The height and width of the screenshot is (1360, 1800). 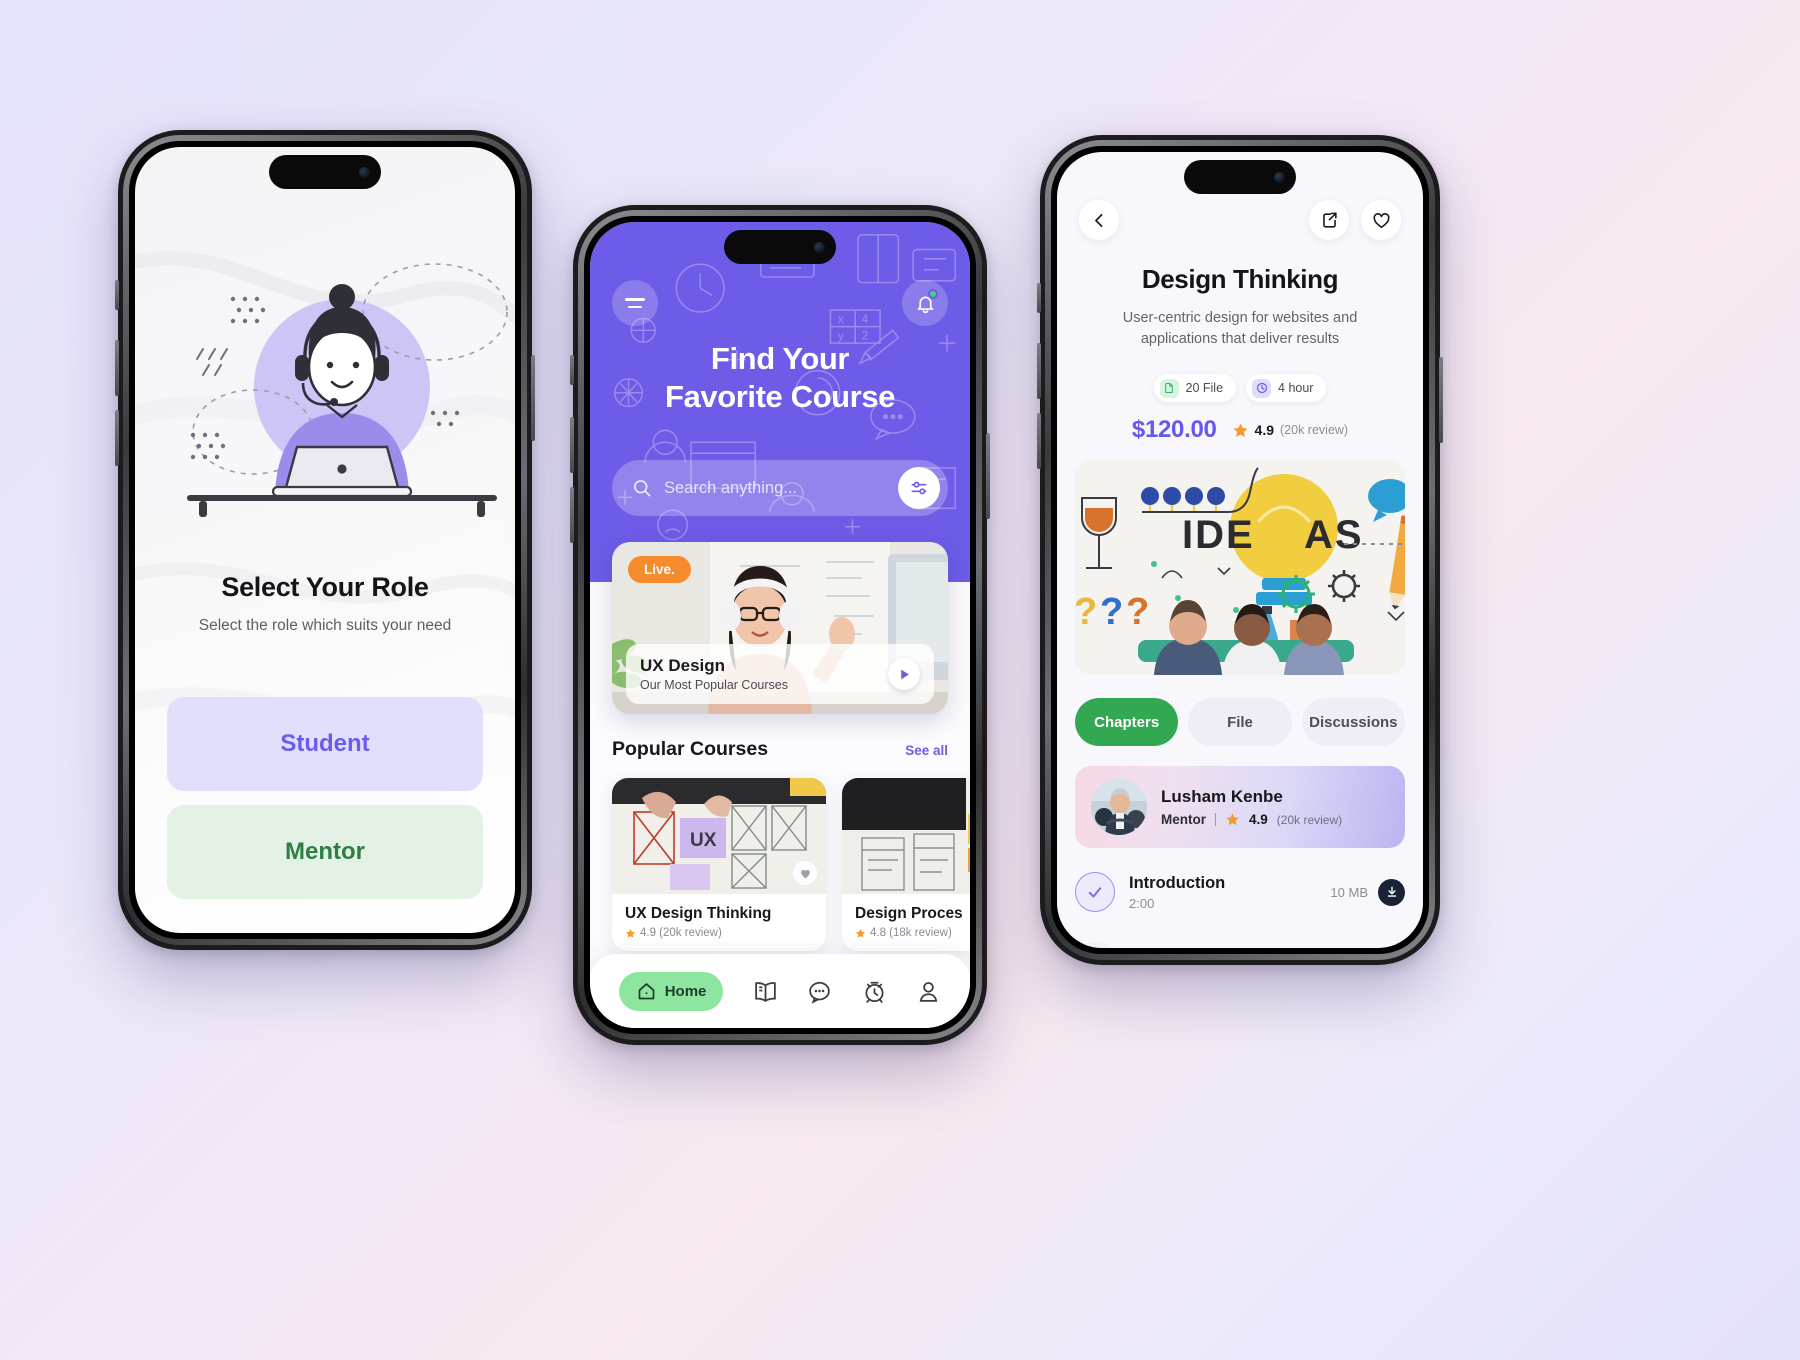 I want to click on see-all-link: See all, so click(x=926, y=750).